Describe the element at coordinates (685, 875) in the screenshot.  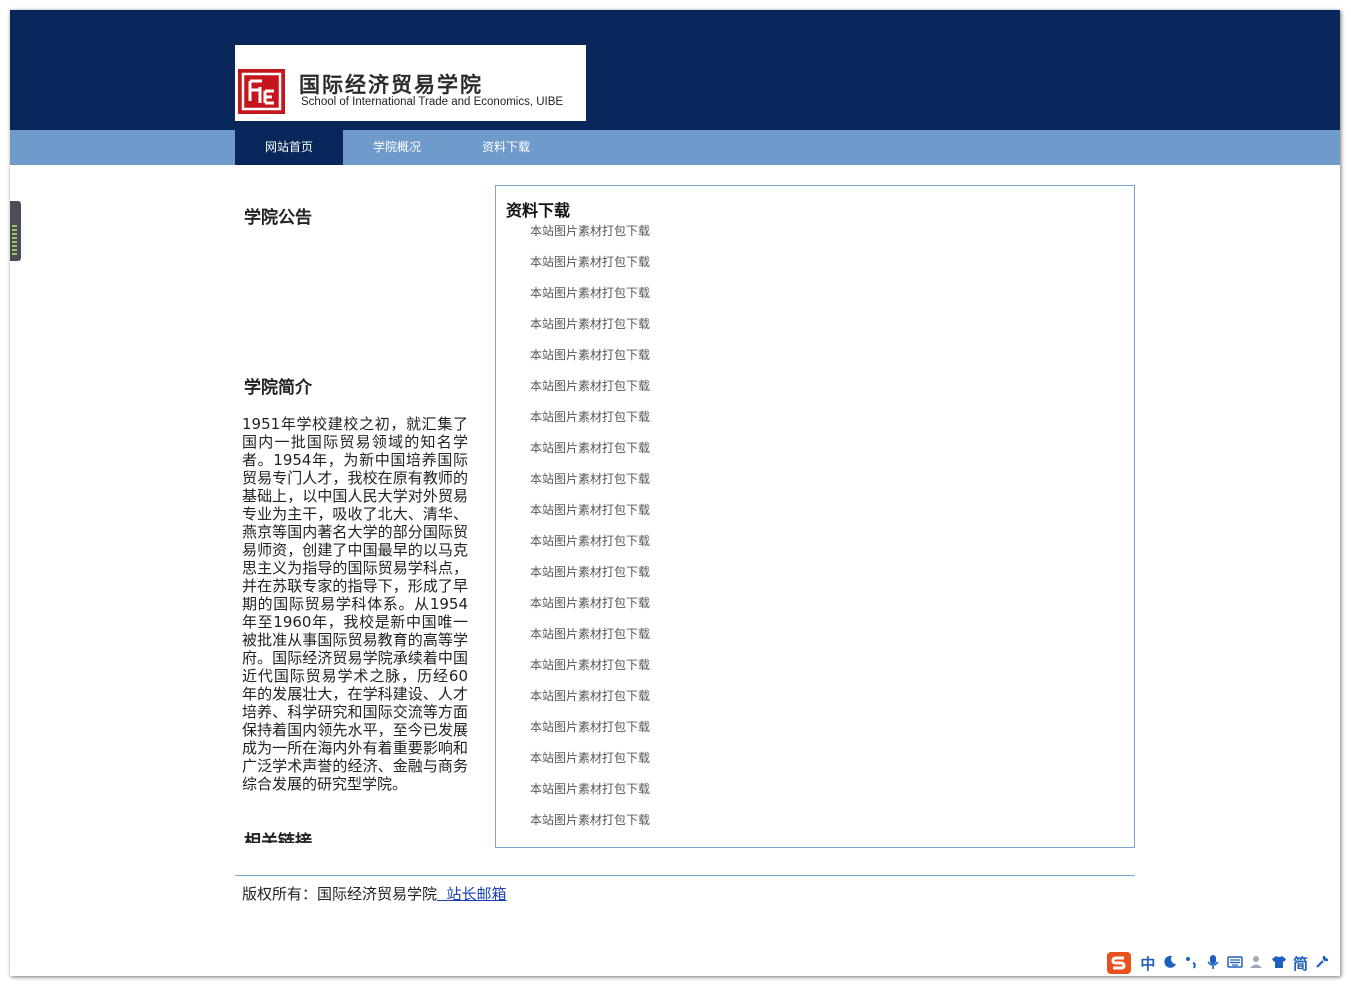
I see `footer-divider` at that location.